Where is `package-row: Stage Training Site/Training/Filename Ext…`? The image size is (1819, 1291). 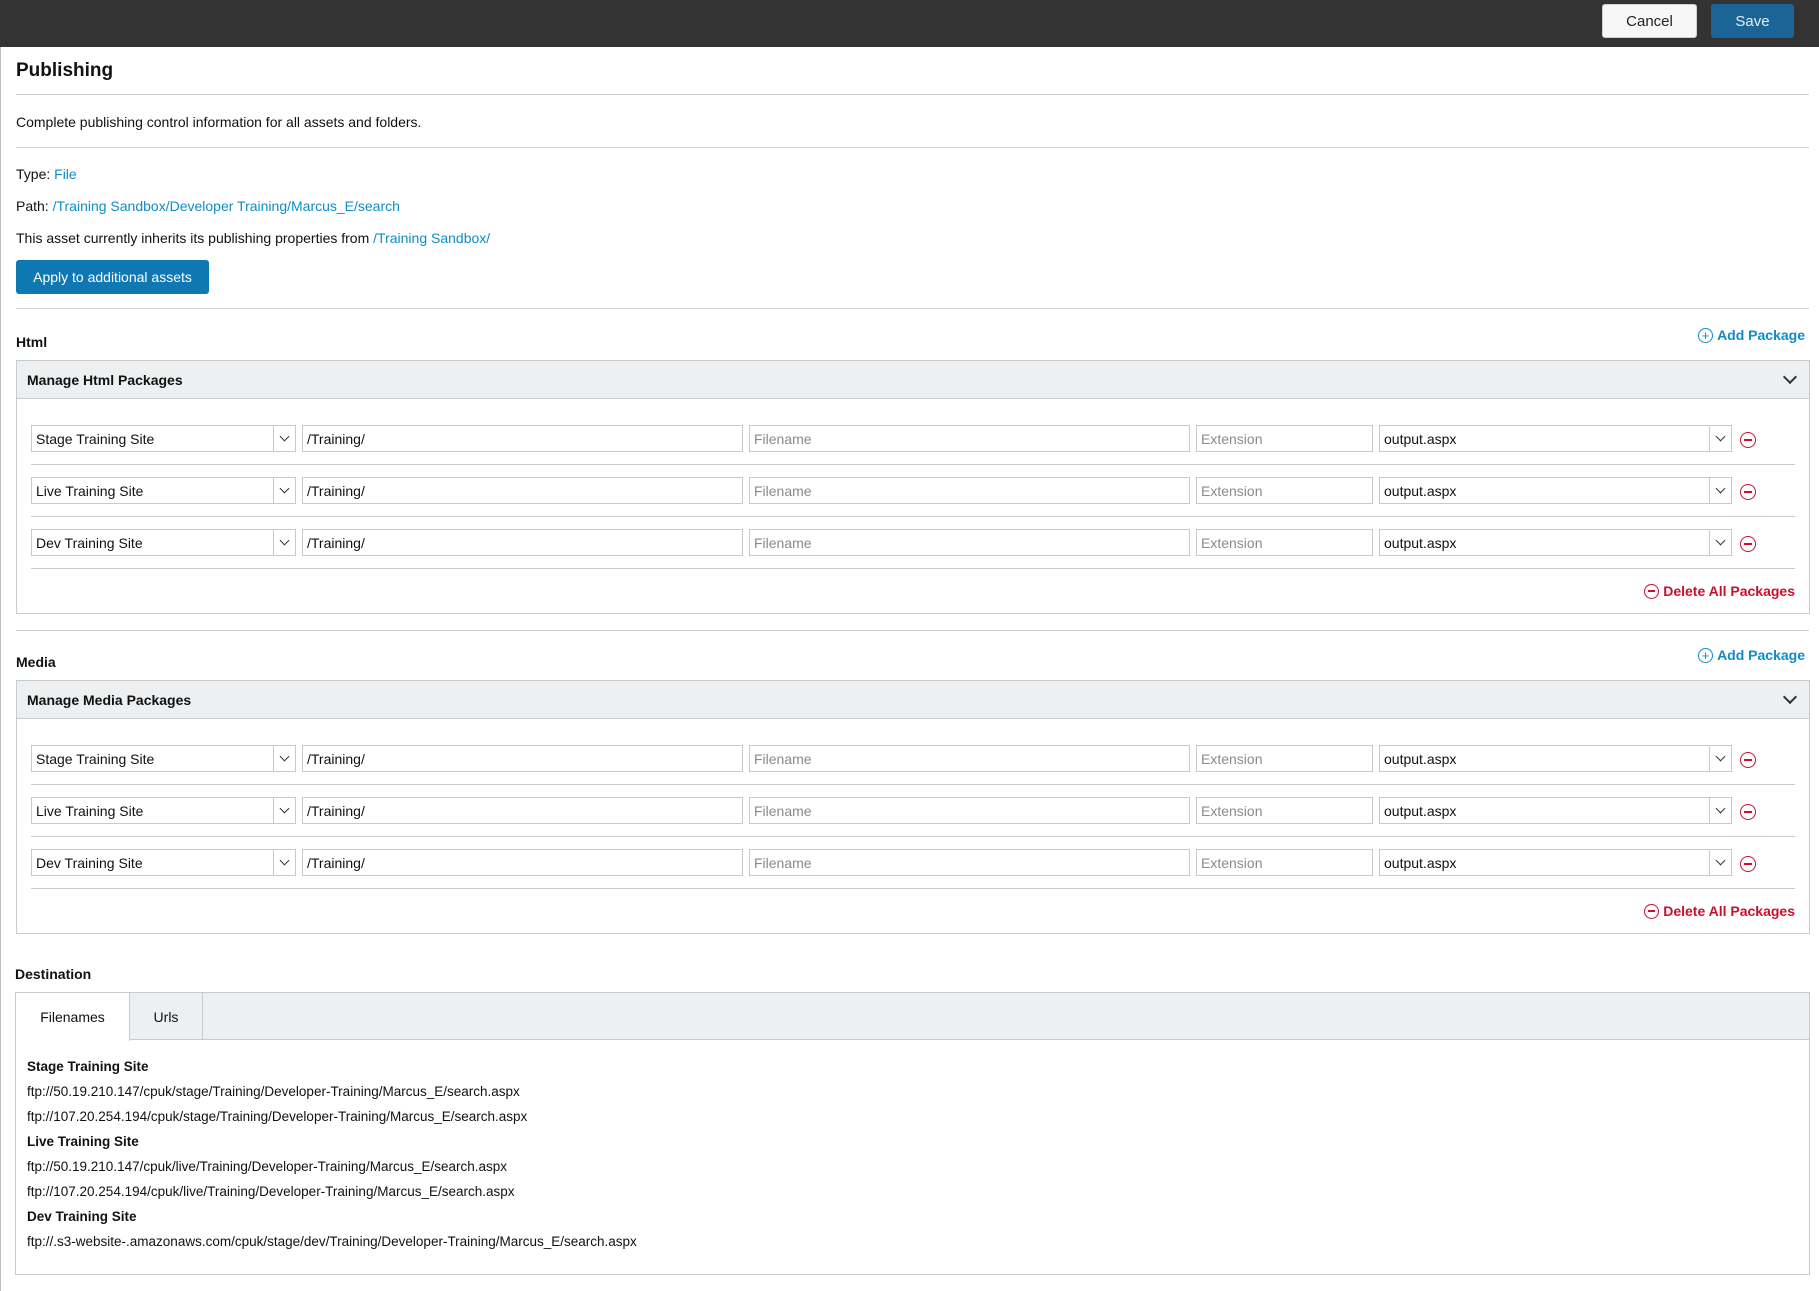
package-row: Stage Training Site/Training/Filename Ext… is located at coordinates (913, 439).